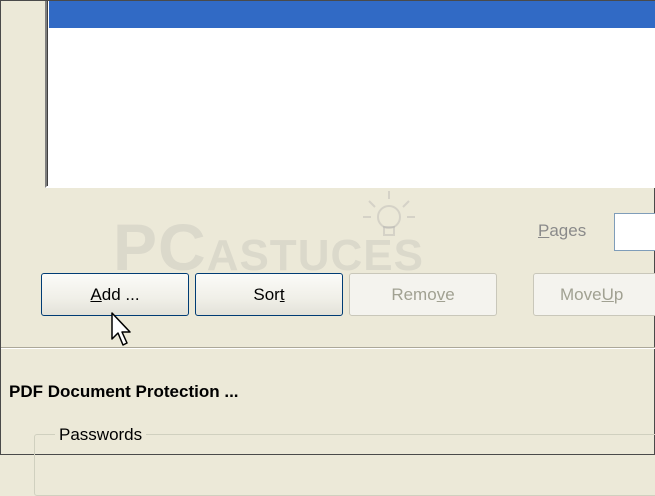  Describe the element at coordinates (328, 348) in the screenshot. I see `section-divider` at that location.